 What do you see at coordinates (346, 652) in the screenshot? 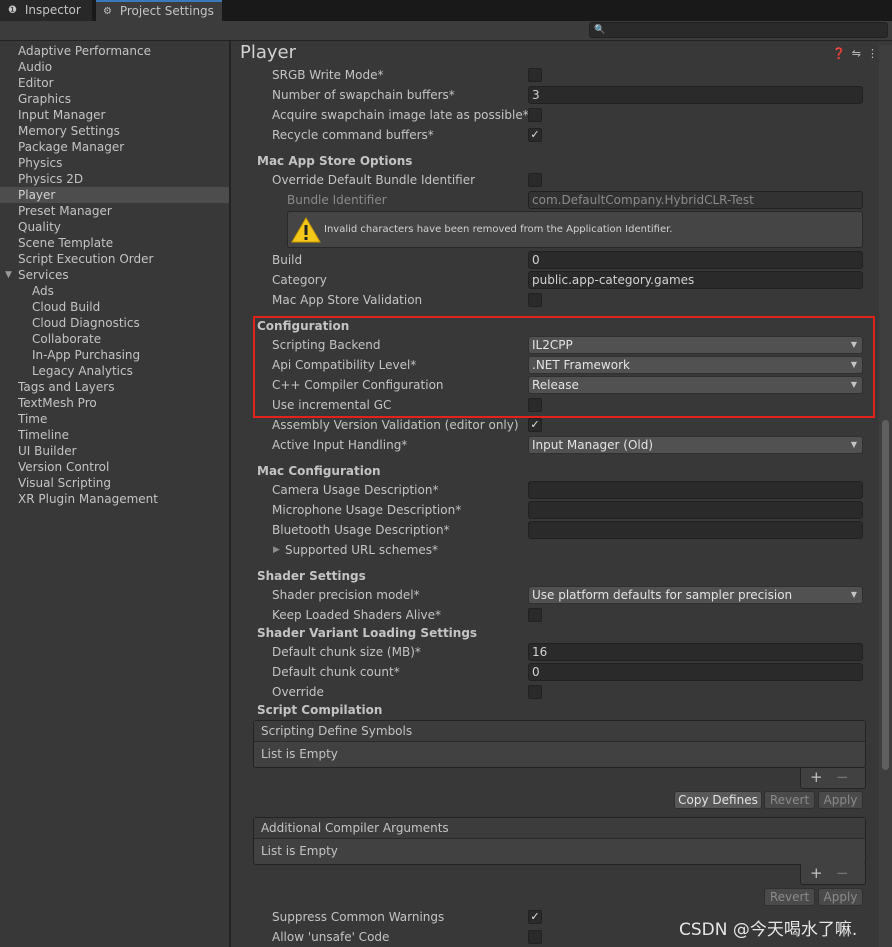
I see `chunk-size-label: Default chunk size (MB)*` at bounding box center [346, 652].